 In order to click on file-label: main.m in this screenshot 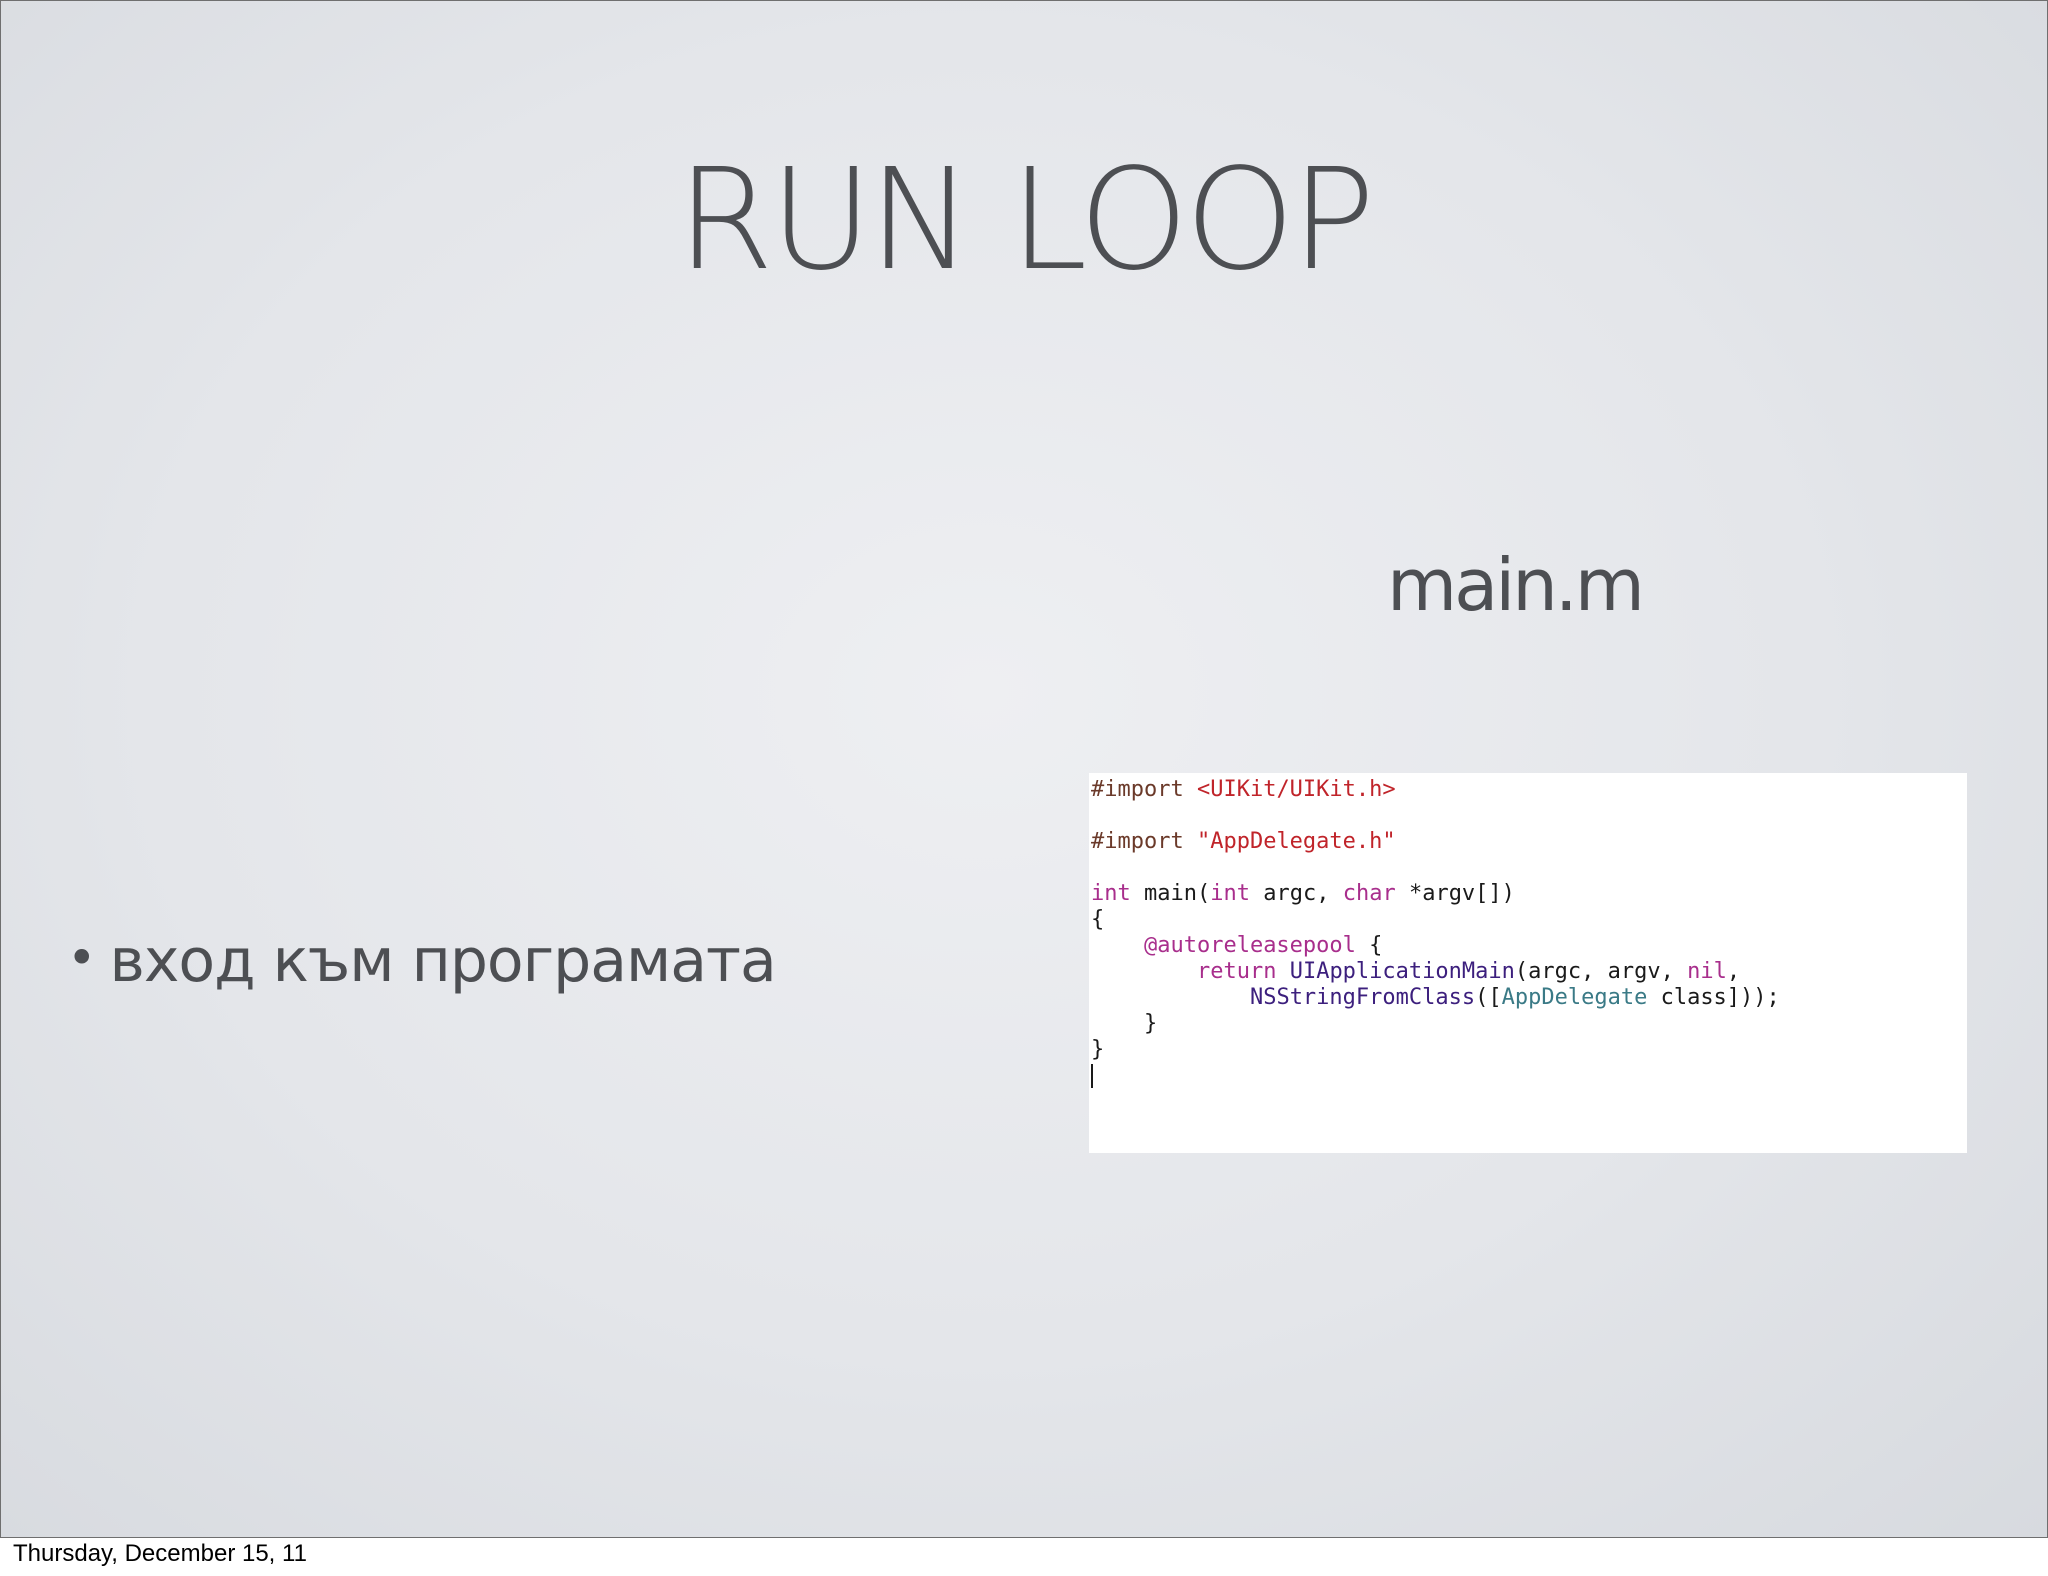, I will do `click(1516, 585)`.